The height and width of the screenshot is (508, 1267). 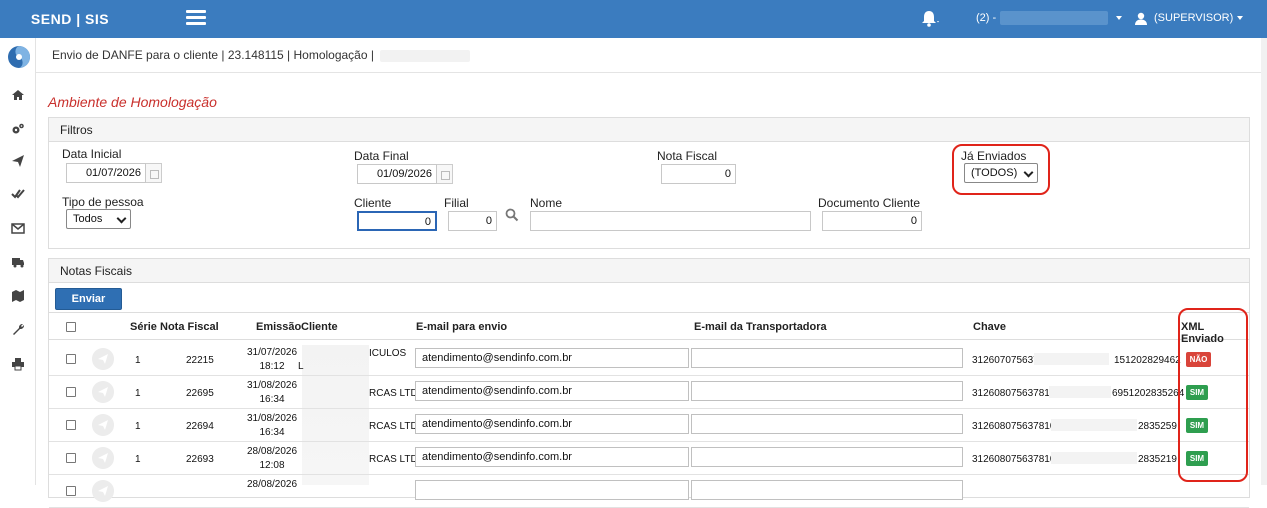 What do you see at coordinates (319, 327) in the screenshot?
I see `col-cliente: Cliente` at bounding box center [319, 327].